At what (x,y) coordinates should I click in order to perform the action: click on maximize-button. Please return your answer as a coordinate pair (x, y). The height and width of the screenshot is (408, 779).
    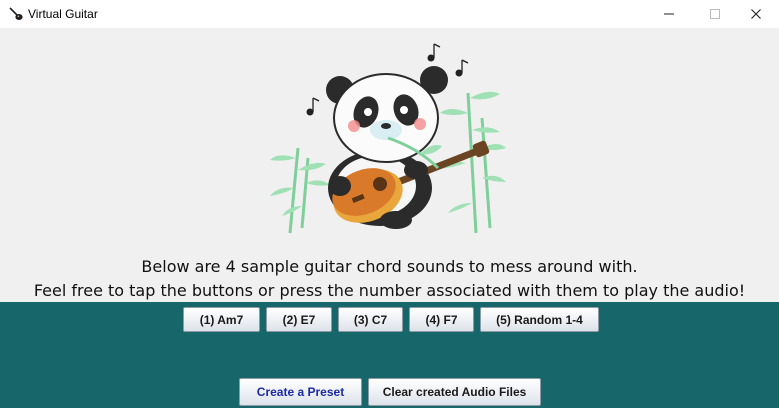
    Looking at the image, I should click on (715, 14).